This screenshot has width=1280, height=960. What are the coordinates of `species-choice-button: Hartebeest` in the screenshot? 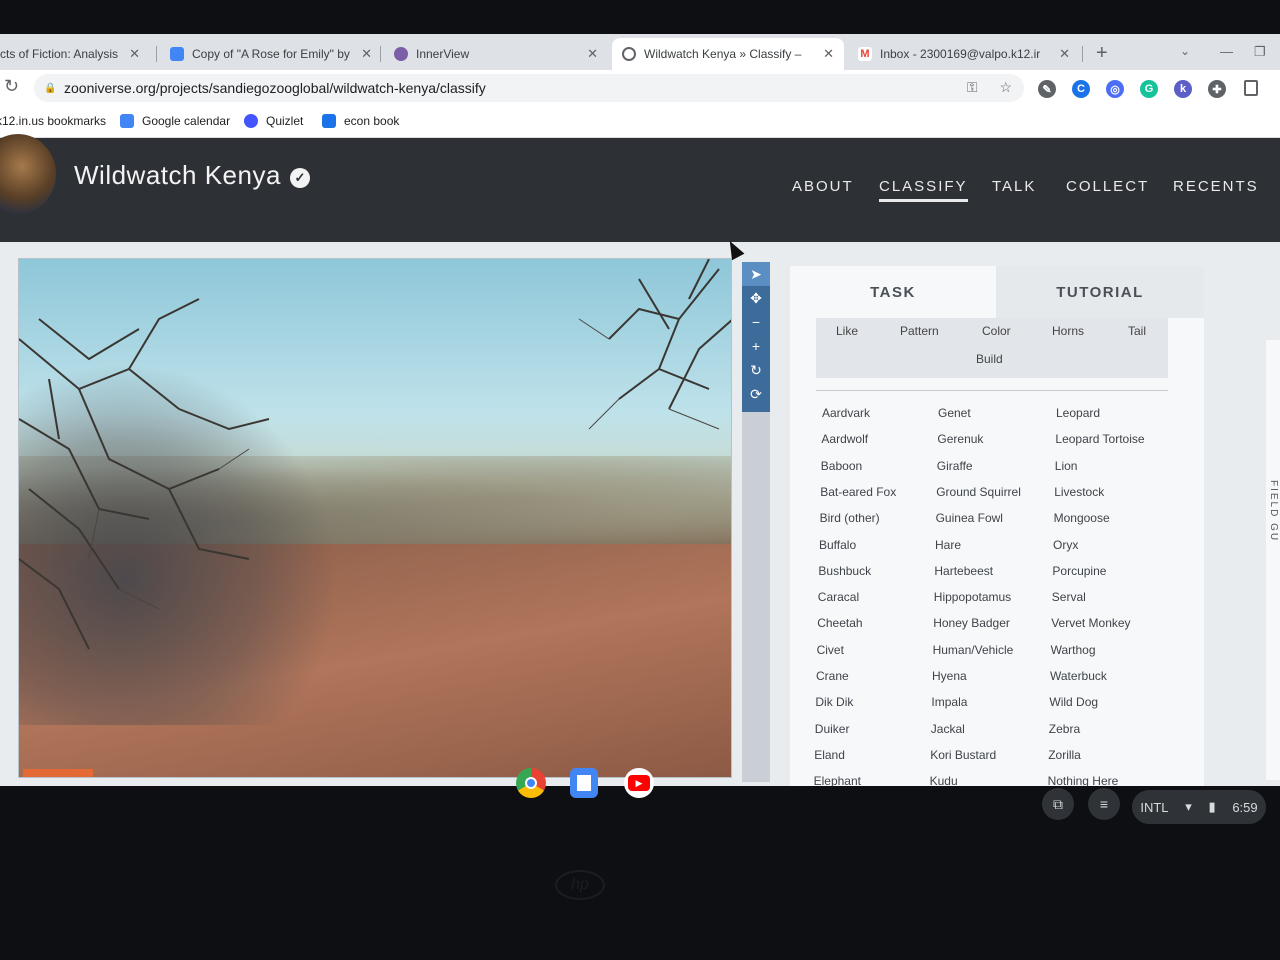 It's located at (963, 571).